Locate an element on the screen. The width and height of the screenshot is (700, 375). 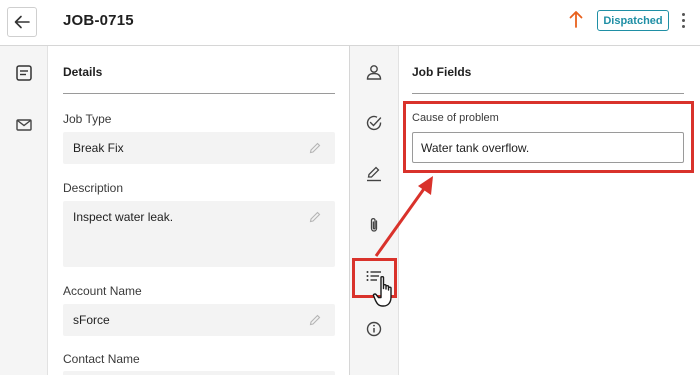
left-rail is located at coordinates (24, 210).